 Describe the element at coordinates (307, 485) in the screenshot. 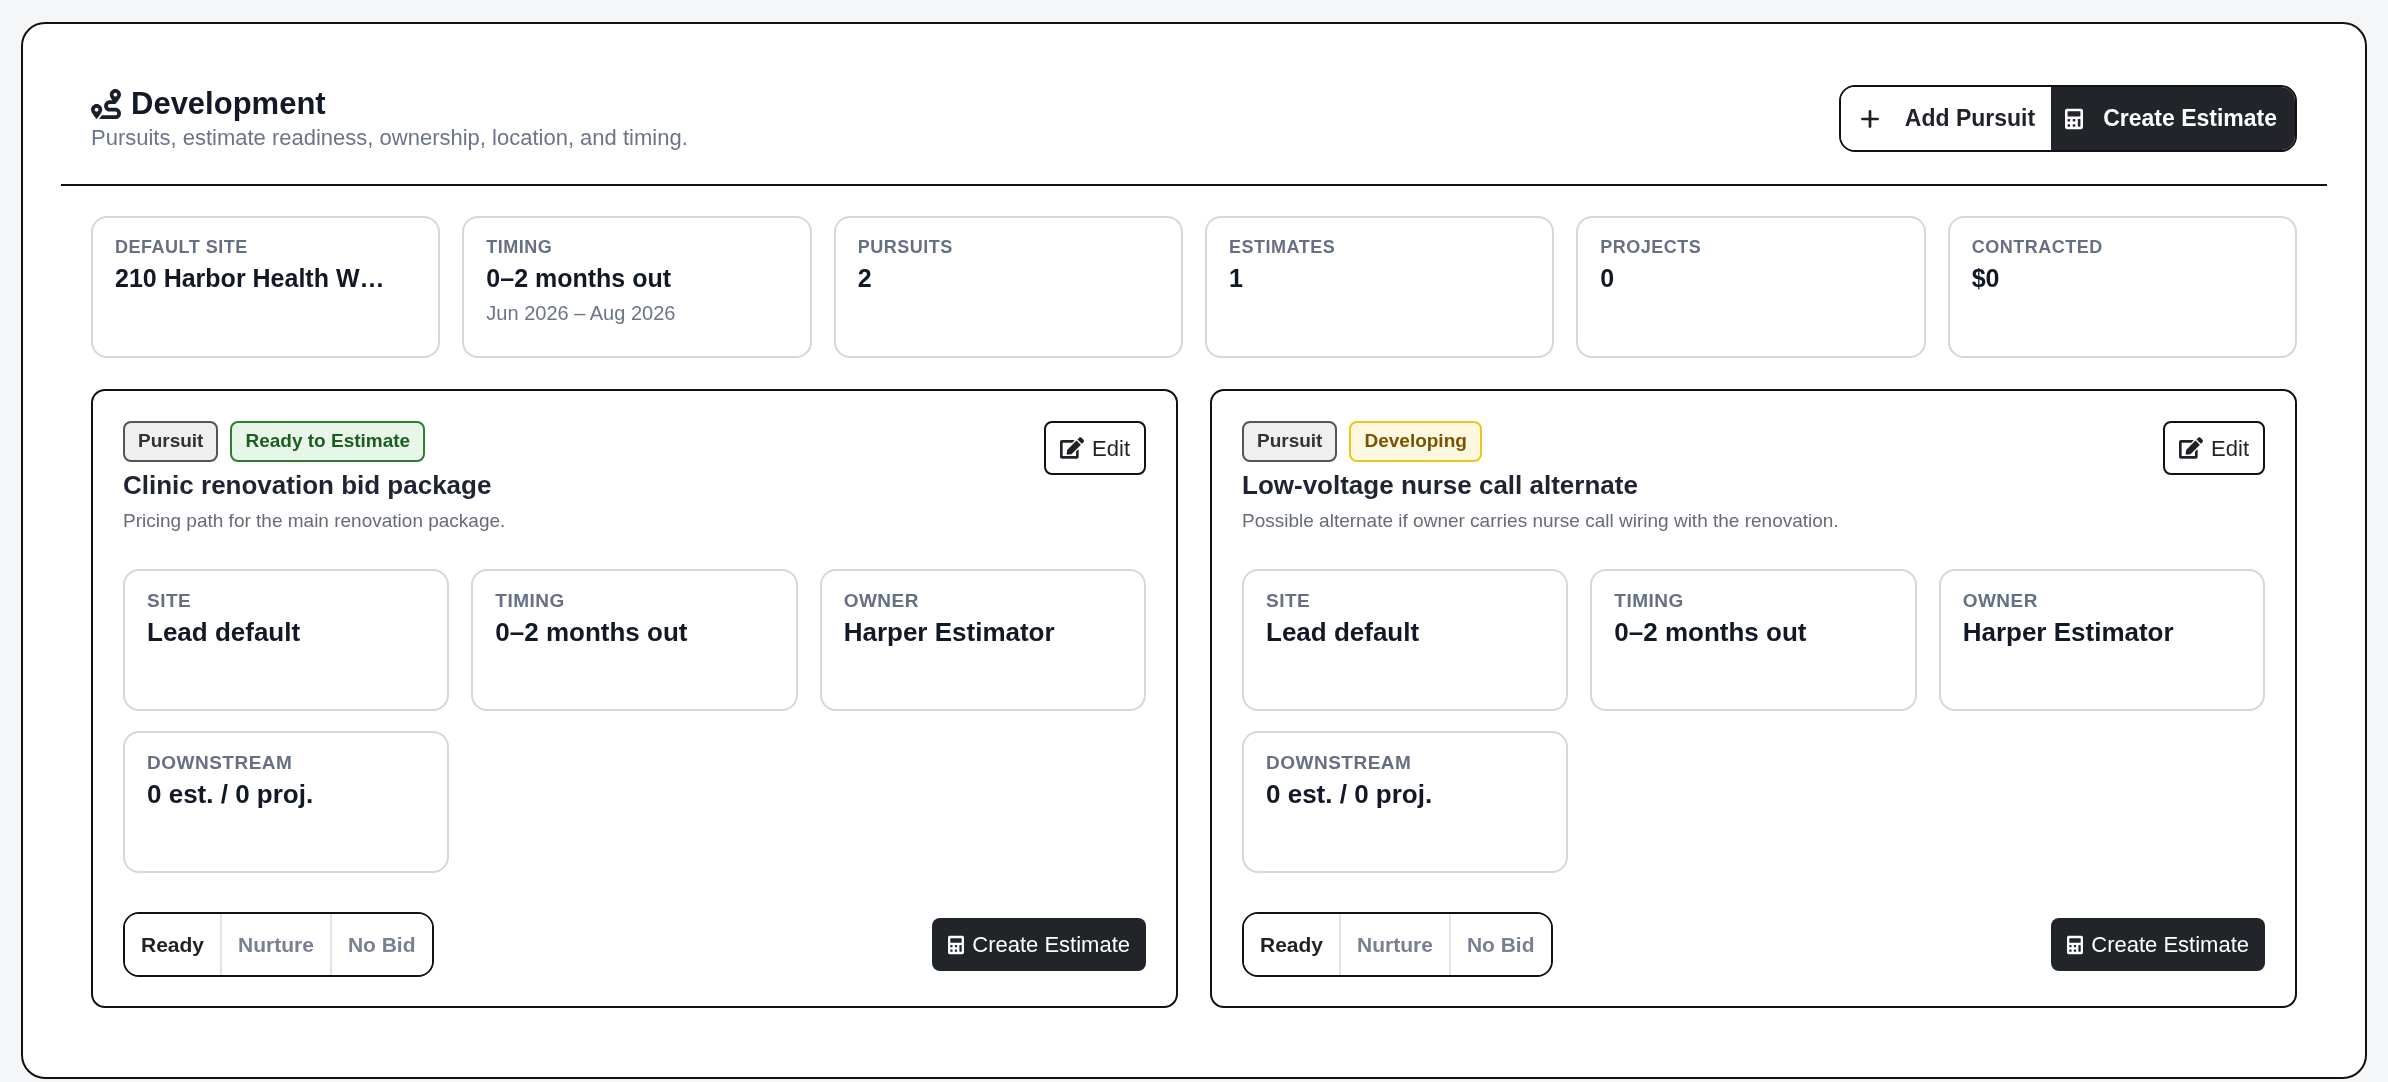

I see `pursuit-title: Clinic renovation bid package` at that location.